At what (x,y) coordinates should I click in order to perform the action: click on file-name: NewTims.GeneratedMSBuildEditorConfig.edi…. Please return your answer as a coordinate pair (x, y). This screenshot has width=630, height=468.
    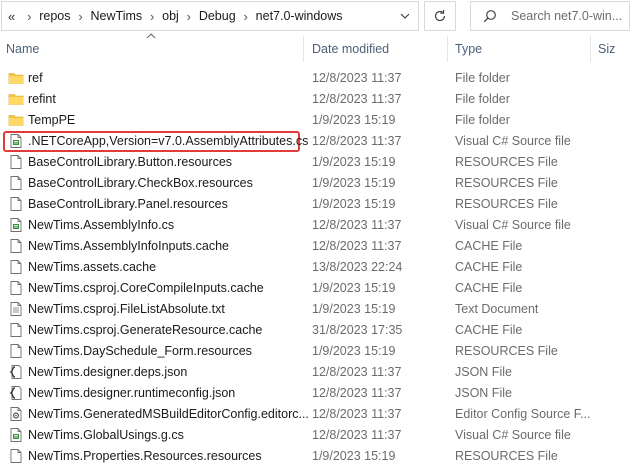
    Looking at the image, I should click on (168, 414).